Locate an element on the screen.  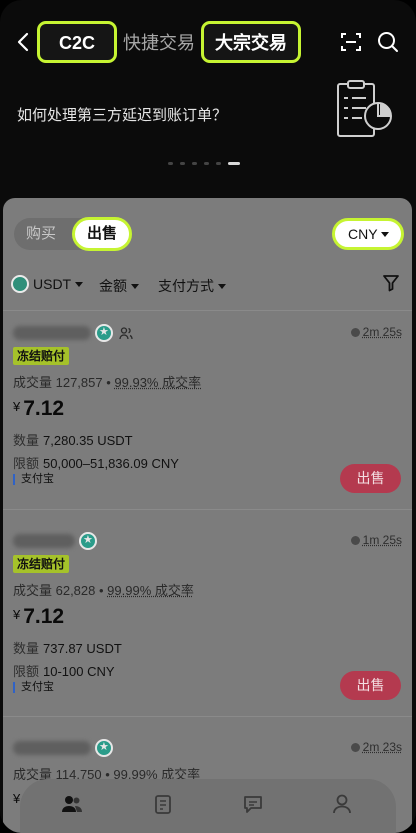
document-clock-icon is located at coordinates (367, 112).